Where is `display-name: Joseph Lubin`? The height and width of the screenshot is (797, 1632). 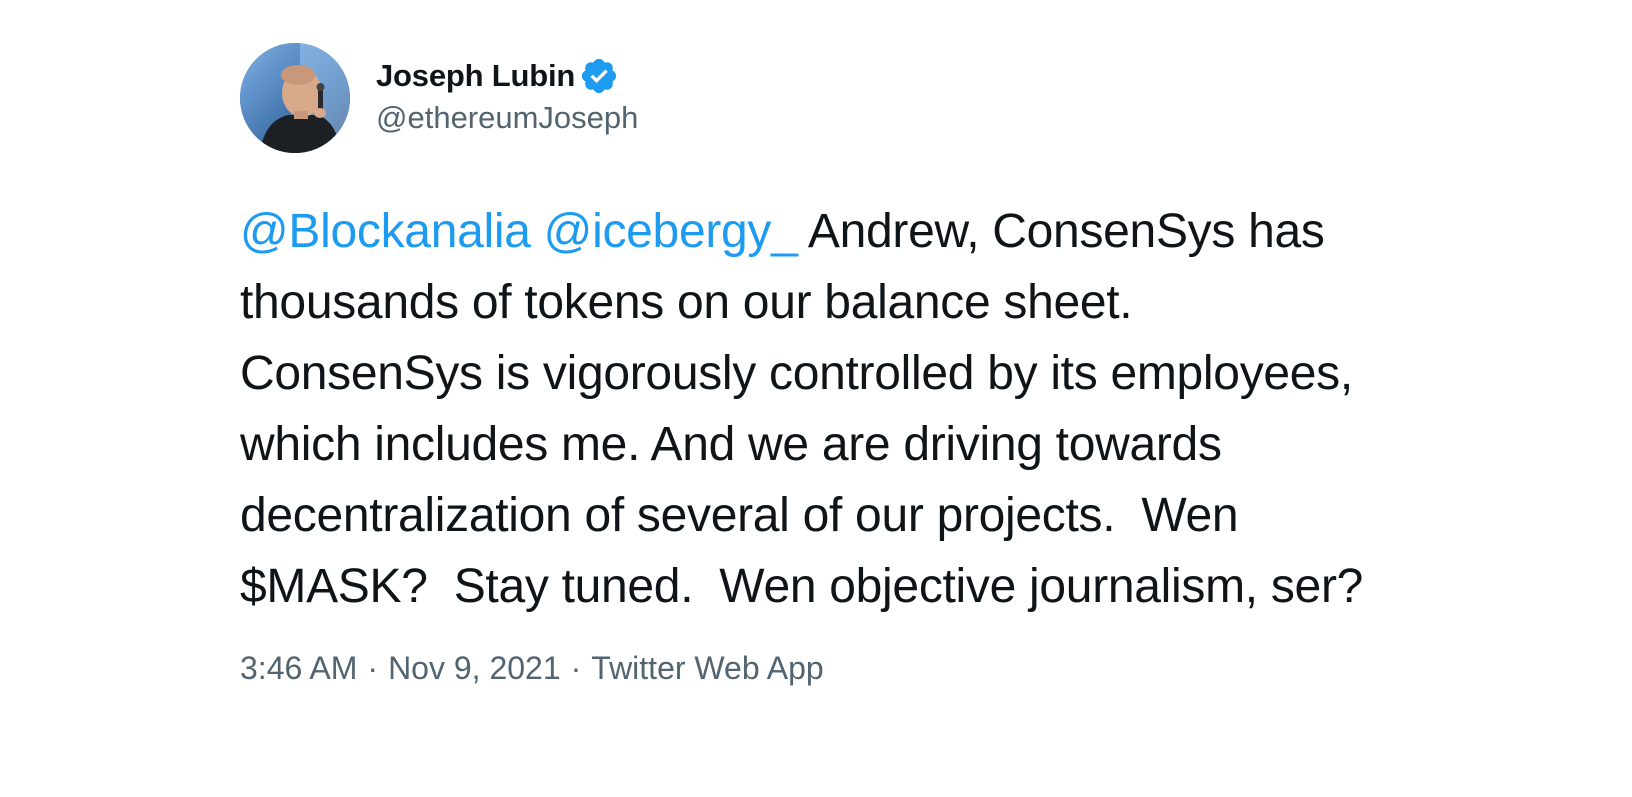 display-name: Joseph Lubin is located at coordinates (475, 76).